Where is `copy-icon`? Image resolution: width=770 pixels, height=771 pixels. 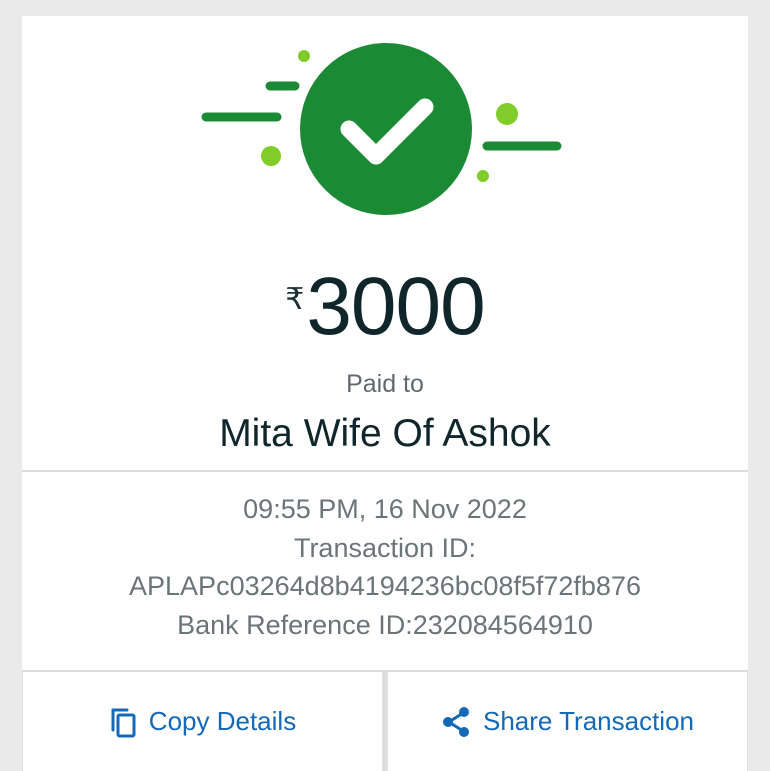
copy-icon is located at coordinates (123, 722).